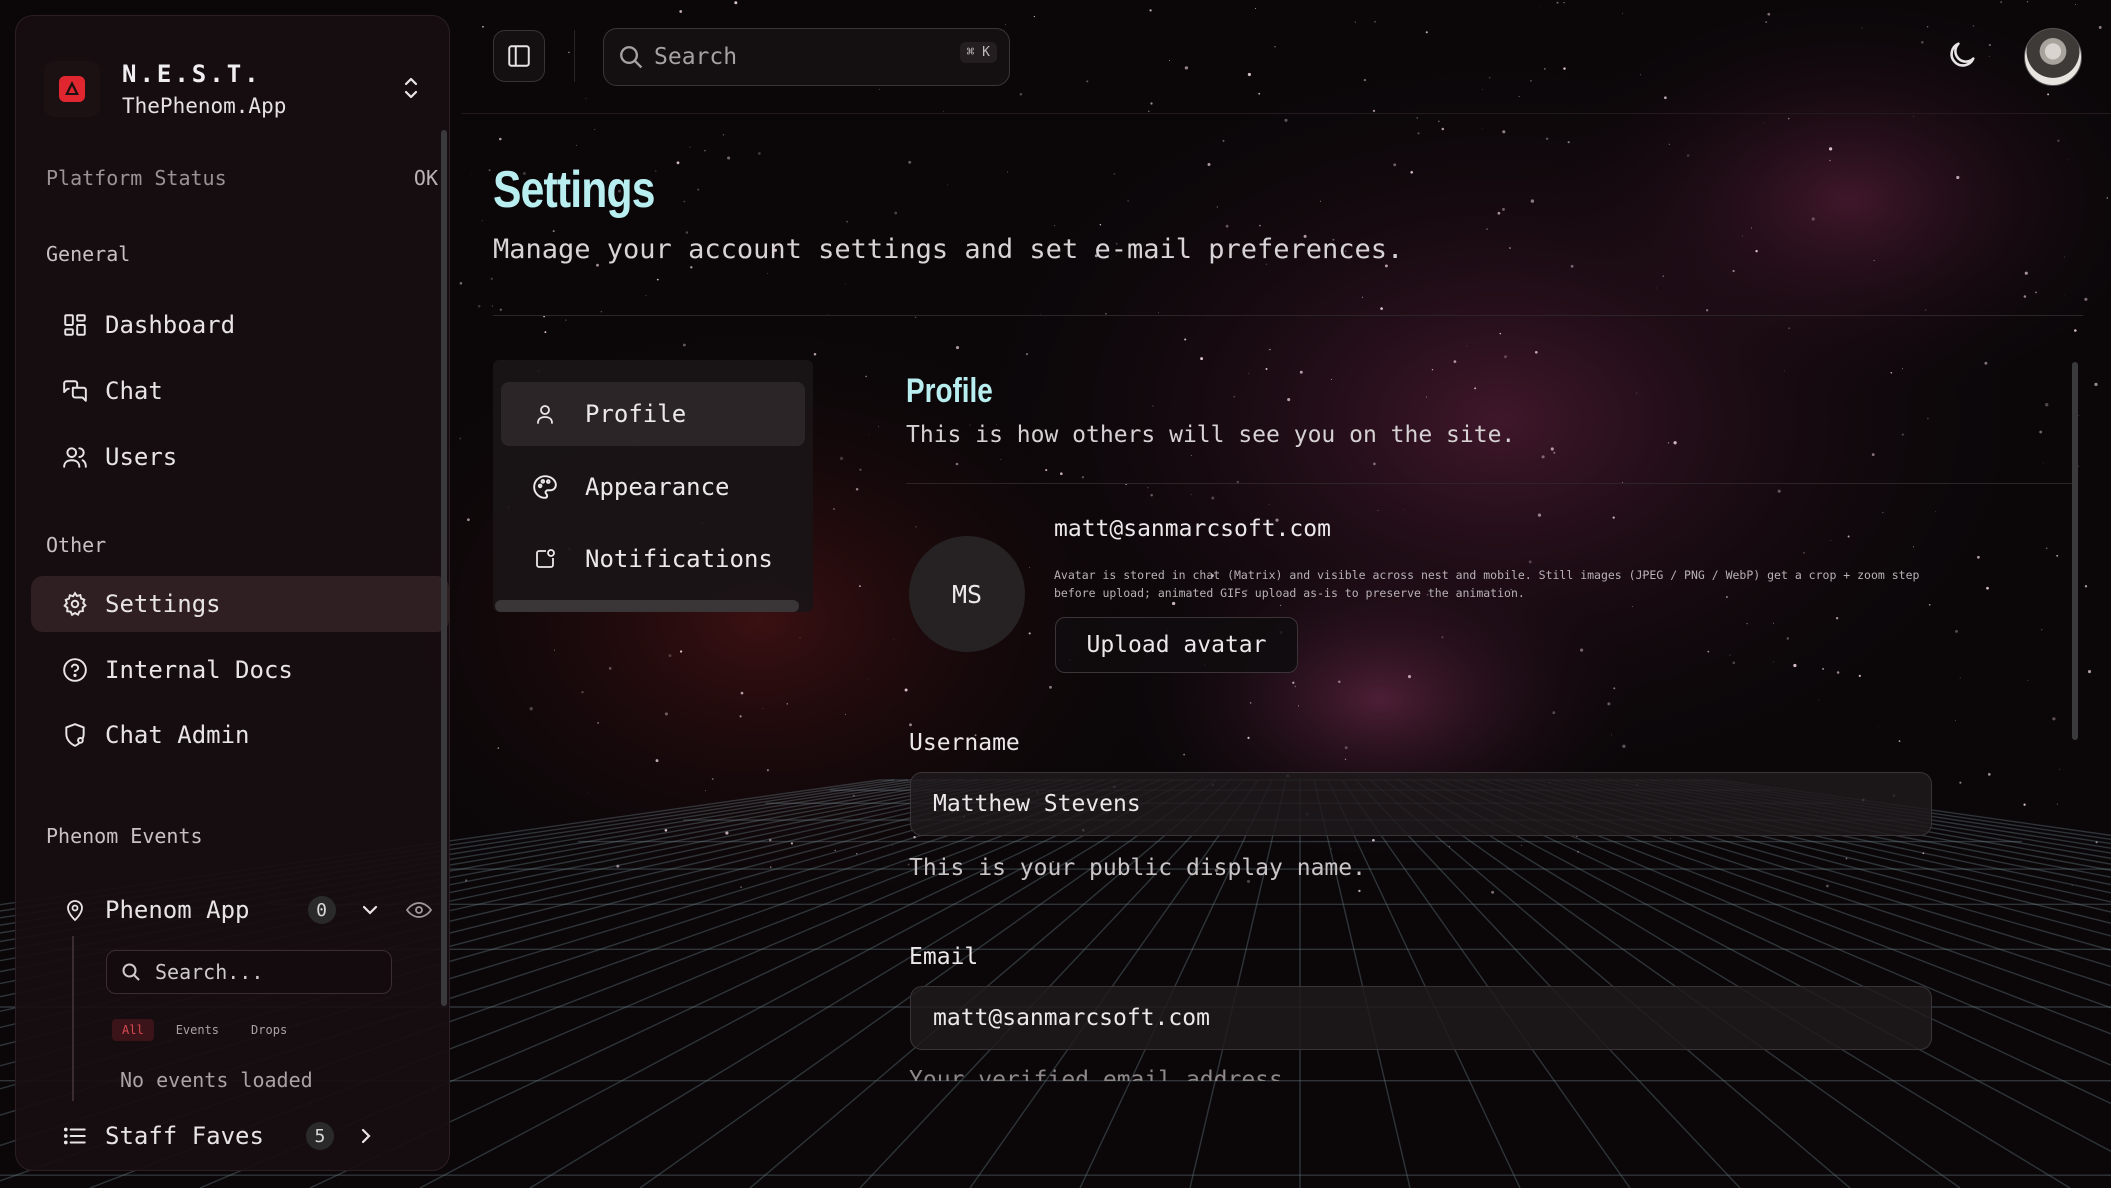  What do you see at coordinates (806, 57) in the screenshot?
I see `global-search-input: Search ⌘ K` at bounding box center [806, 57].